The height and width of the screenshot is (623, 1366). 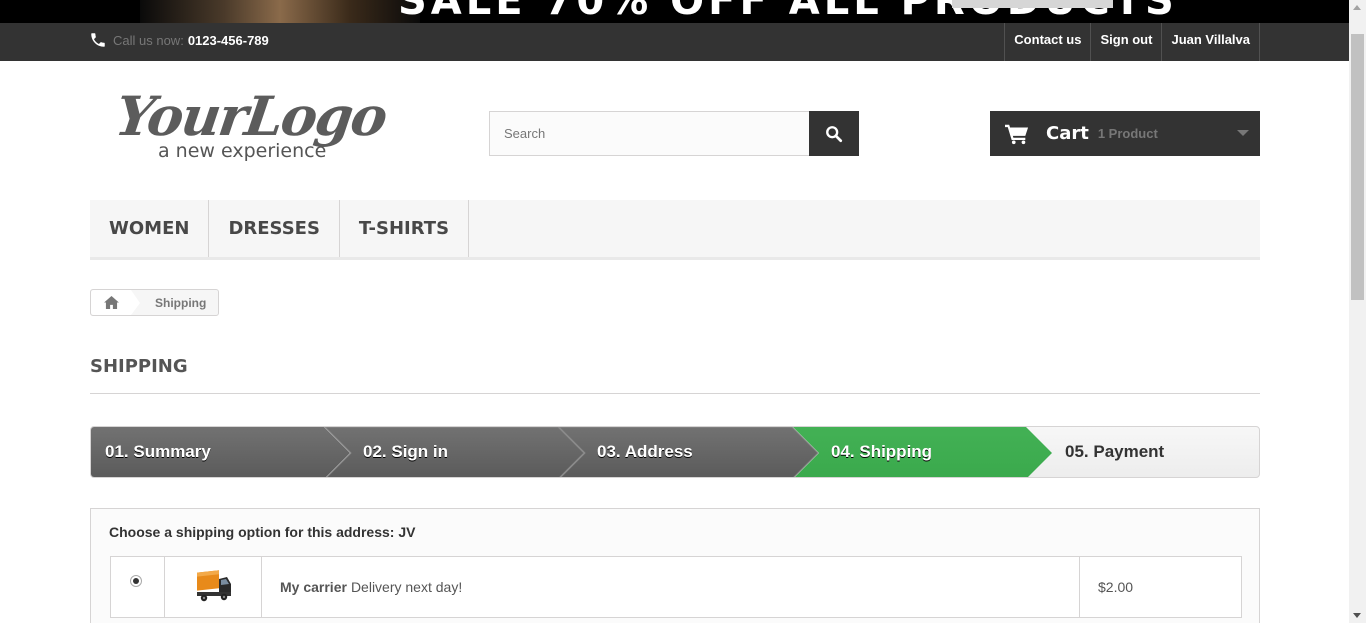 What do you see at coordinates (150, 228) in the screenshot?
I see `menu-item-women: Women` at bounding box center [150, 228].